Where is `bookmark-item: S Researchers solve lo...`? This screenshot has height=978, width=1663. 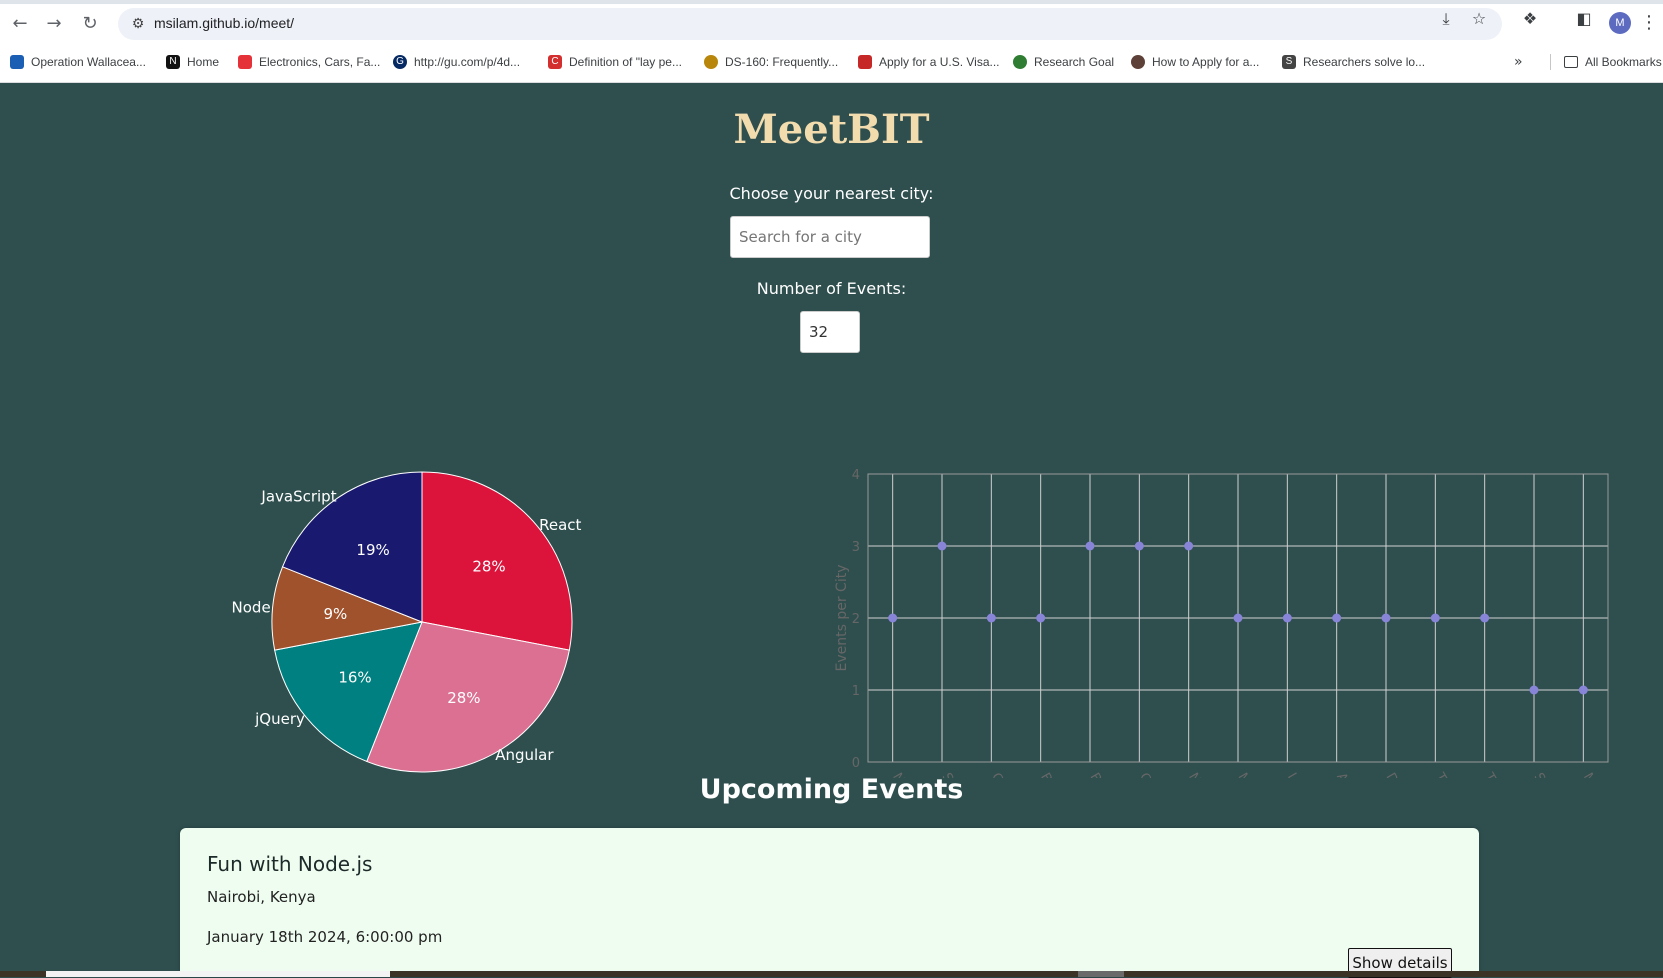 bookmark-item: S Researchers solve lo... is located at coordinates (1353, 62).